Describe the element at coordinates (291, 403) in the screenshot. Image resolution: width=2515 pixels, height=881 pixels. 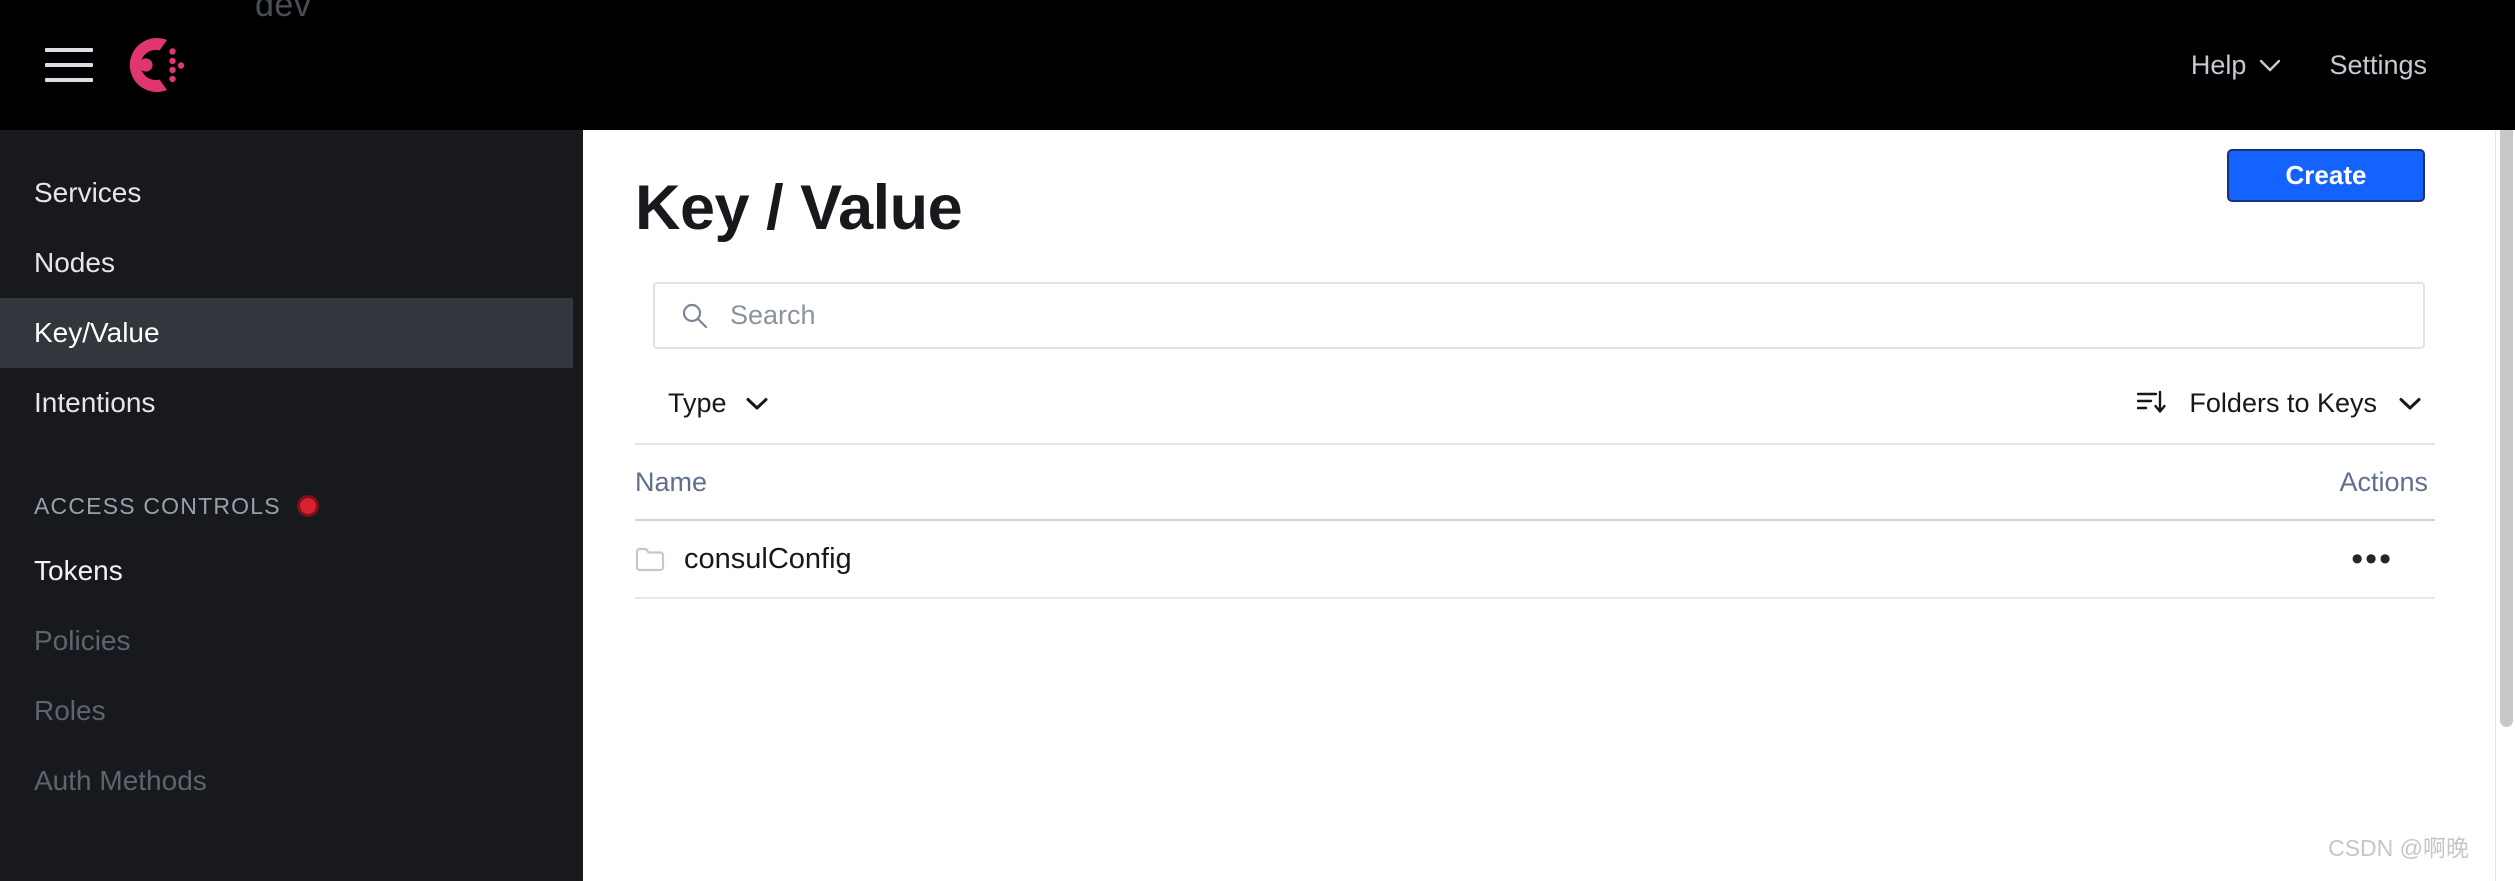
I see `sidebar-item-intentions: Intentions` at that location.